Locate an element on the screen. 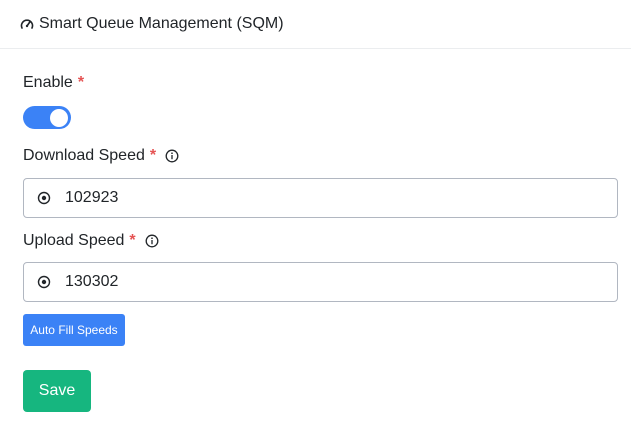 The image size is (631, 432). download-speed-label: Download Speed * is located at coordinates (101, 156).